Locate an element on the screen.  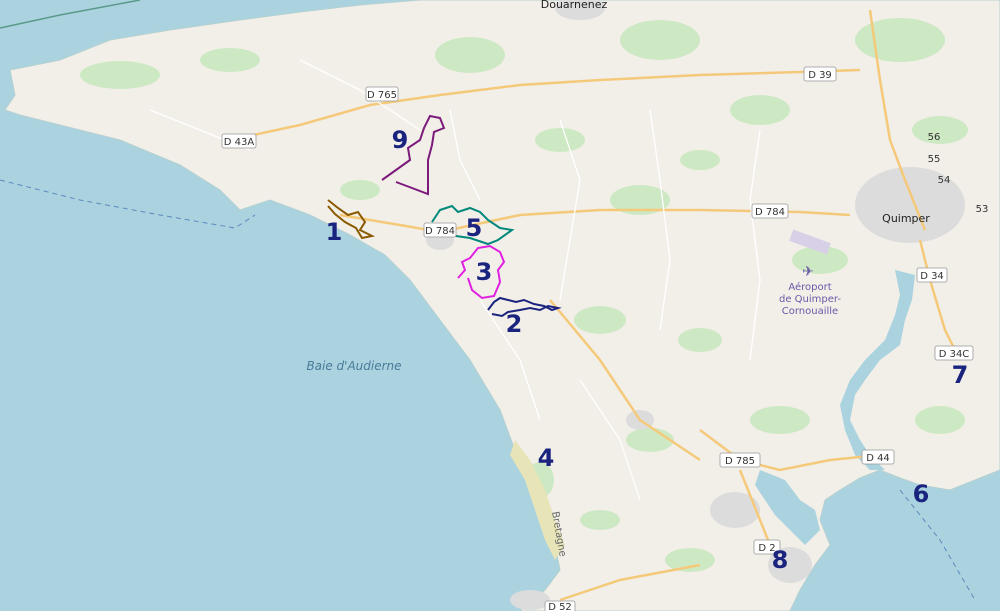
road-label-d785: D 785 is located at coordinates (740, 460).